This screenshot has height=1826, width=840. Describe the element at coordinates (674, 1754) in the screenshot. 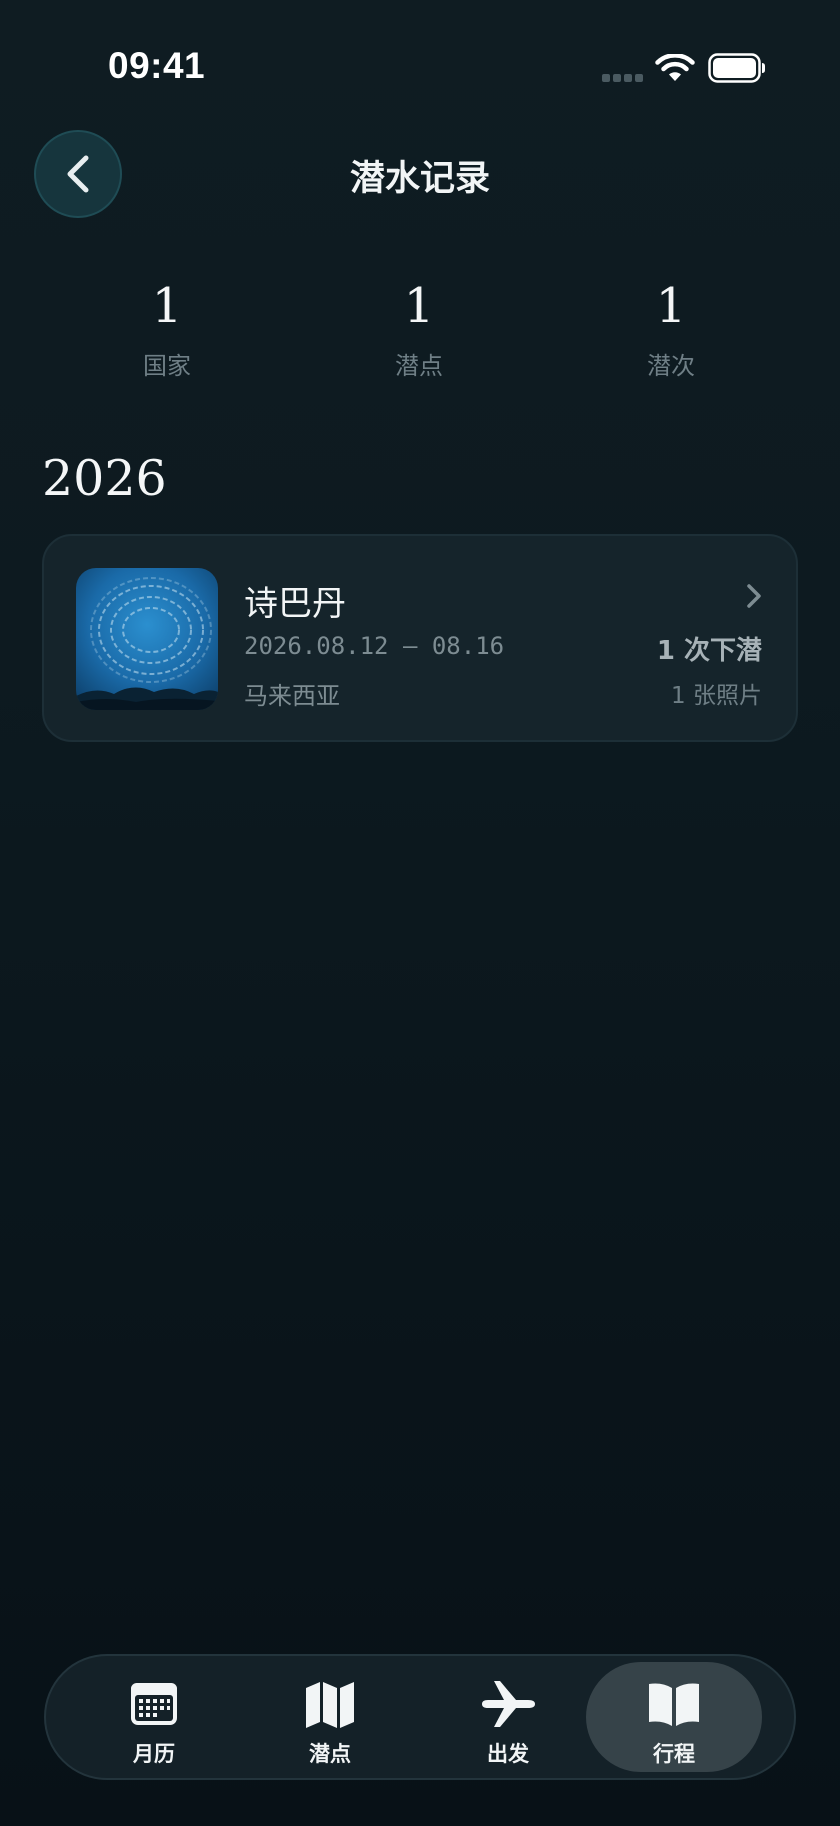

I see `tab-label: 行程` at that location.